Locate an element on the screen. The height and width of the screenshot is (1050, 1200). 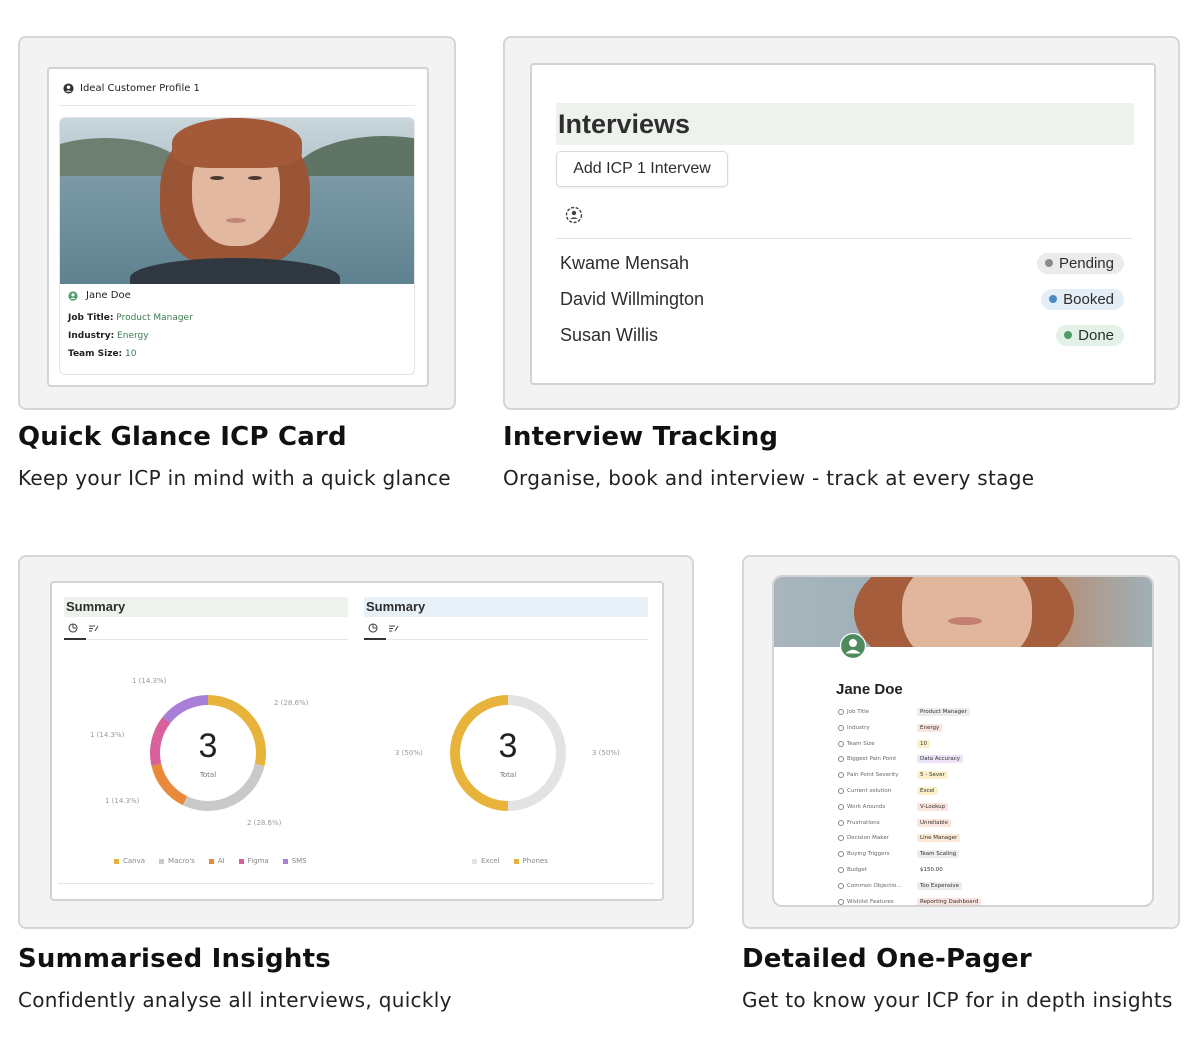
property-value: Excel is located at coordinates (927, 791).